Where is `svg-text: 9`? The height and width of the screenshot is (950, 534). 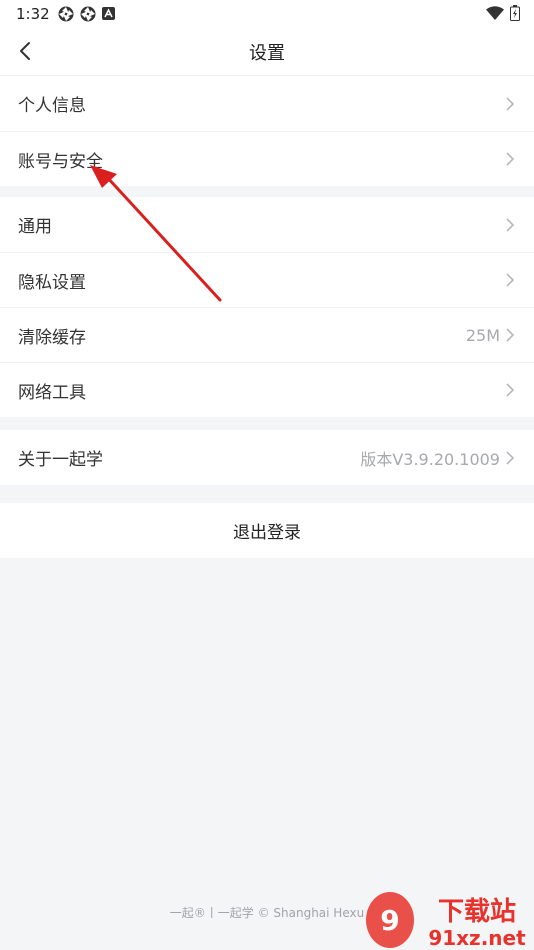
svg-text: 9 is located at coordinates (389, 920).